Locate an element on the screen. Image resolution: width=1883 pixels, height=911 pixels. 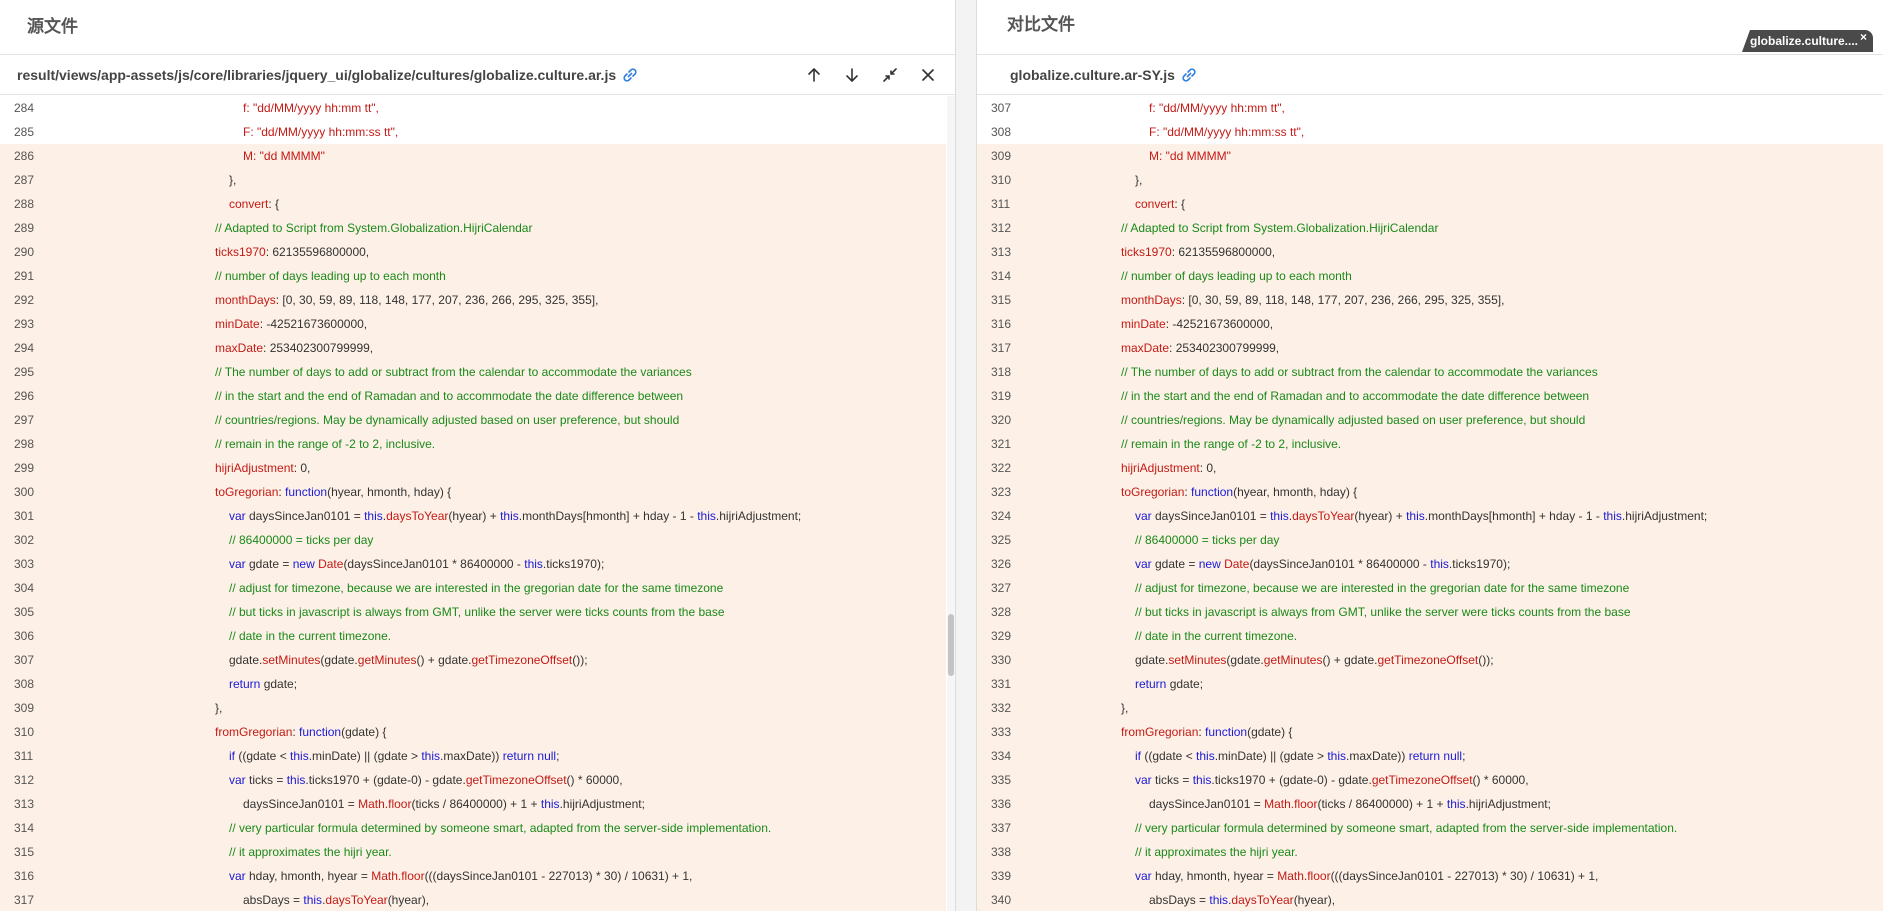
line-number: 335 is located at coordinates (1001, 780).